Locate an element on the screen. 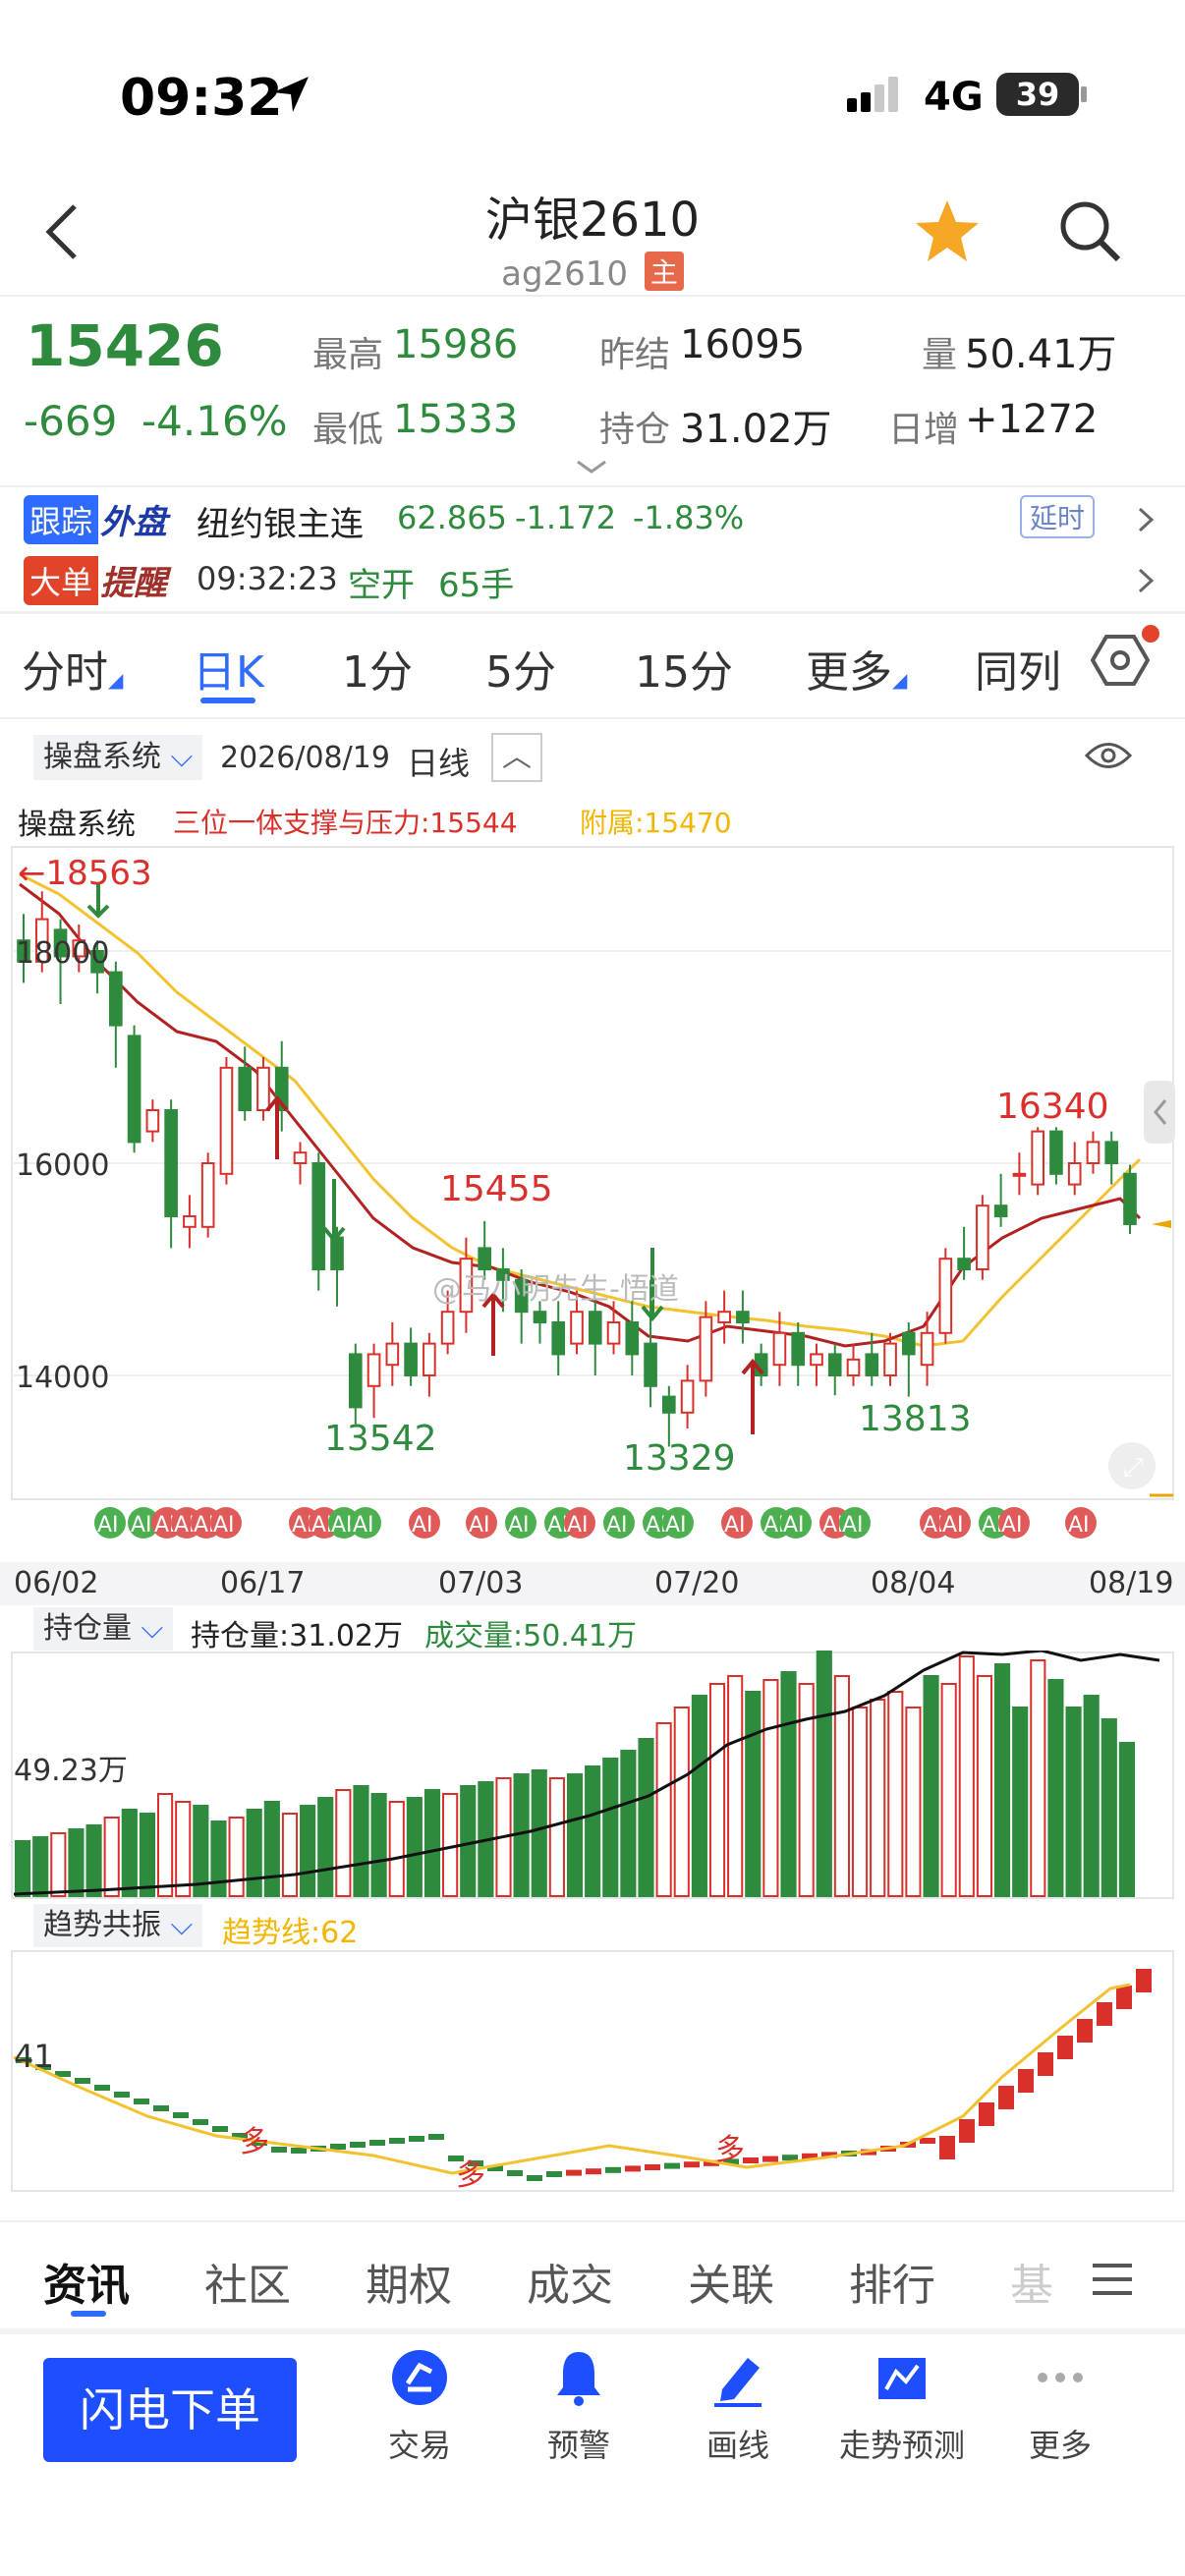  tab-ranking: 排行 is located at coordinates (892, 2281).